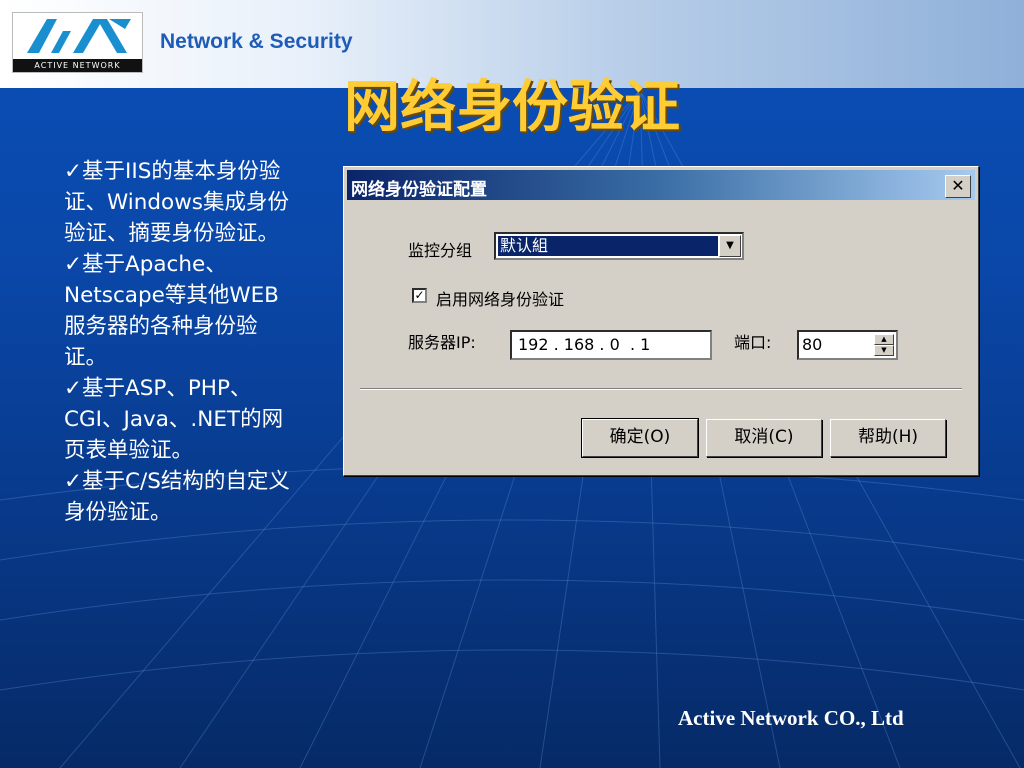 This screenshot has height=768, width=1024. What do you see at coordinates (958, 186) in the screenshot?
I see `close-button: ✕` at bounding box center [958, 186].